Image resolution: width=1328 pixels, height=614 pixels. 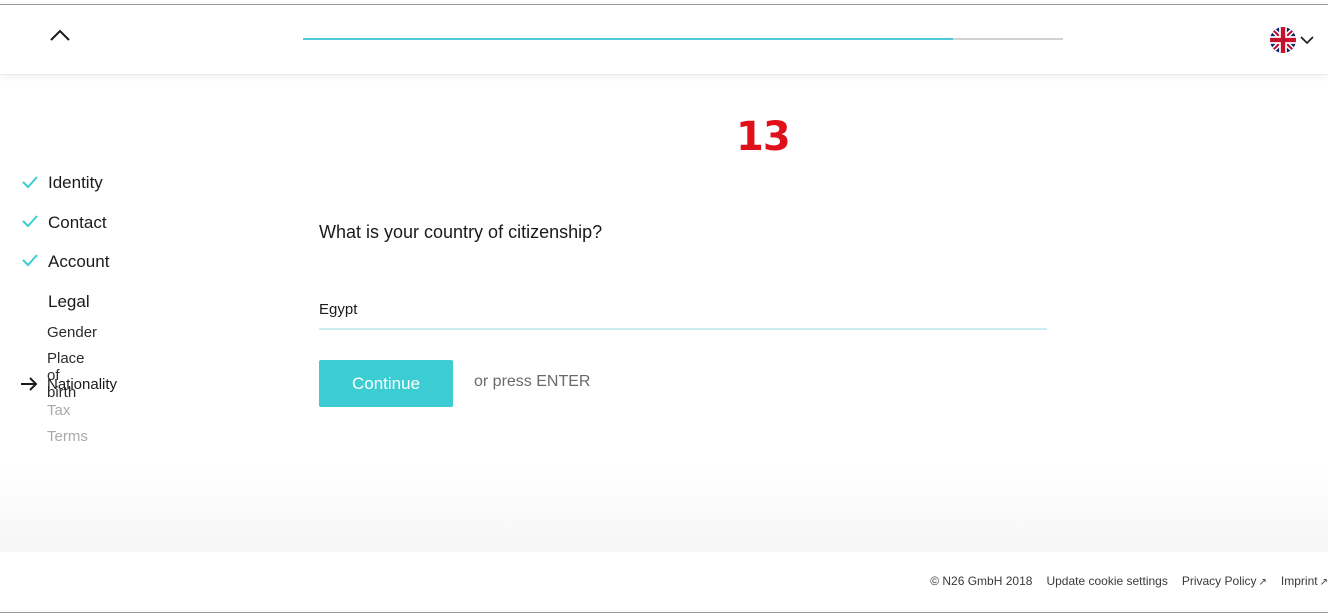 I want to click on header-bar, so click(x=664, y=40).